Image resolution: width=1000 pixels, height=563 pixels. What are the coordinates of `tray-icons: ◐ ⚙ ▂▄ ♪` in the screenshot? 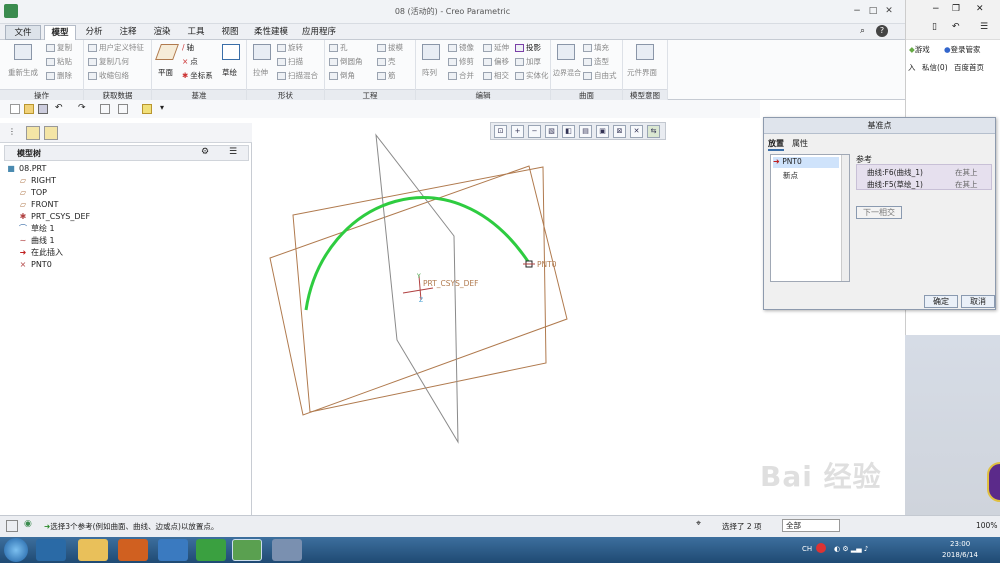 It's located at (851, 549).